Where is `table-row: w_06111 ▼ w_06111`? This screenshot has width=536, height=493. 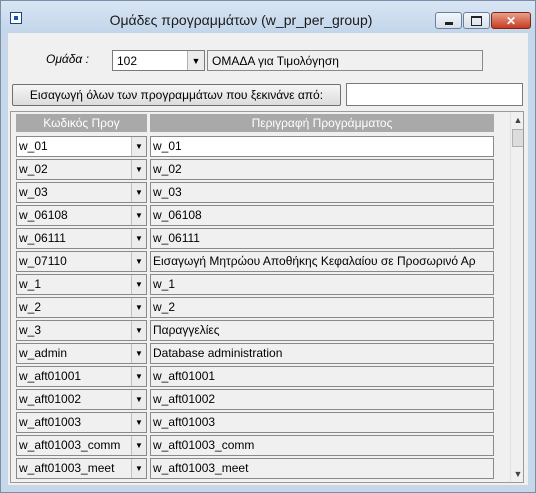
table-row: w_06111 ▼ w_06111 is located at coordinates (256, 239).